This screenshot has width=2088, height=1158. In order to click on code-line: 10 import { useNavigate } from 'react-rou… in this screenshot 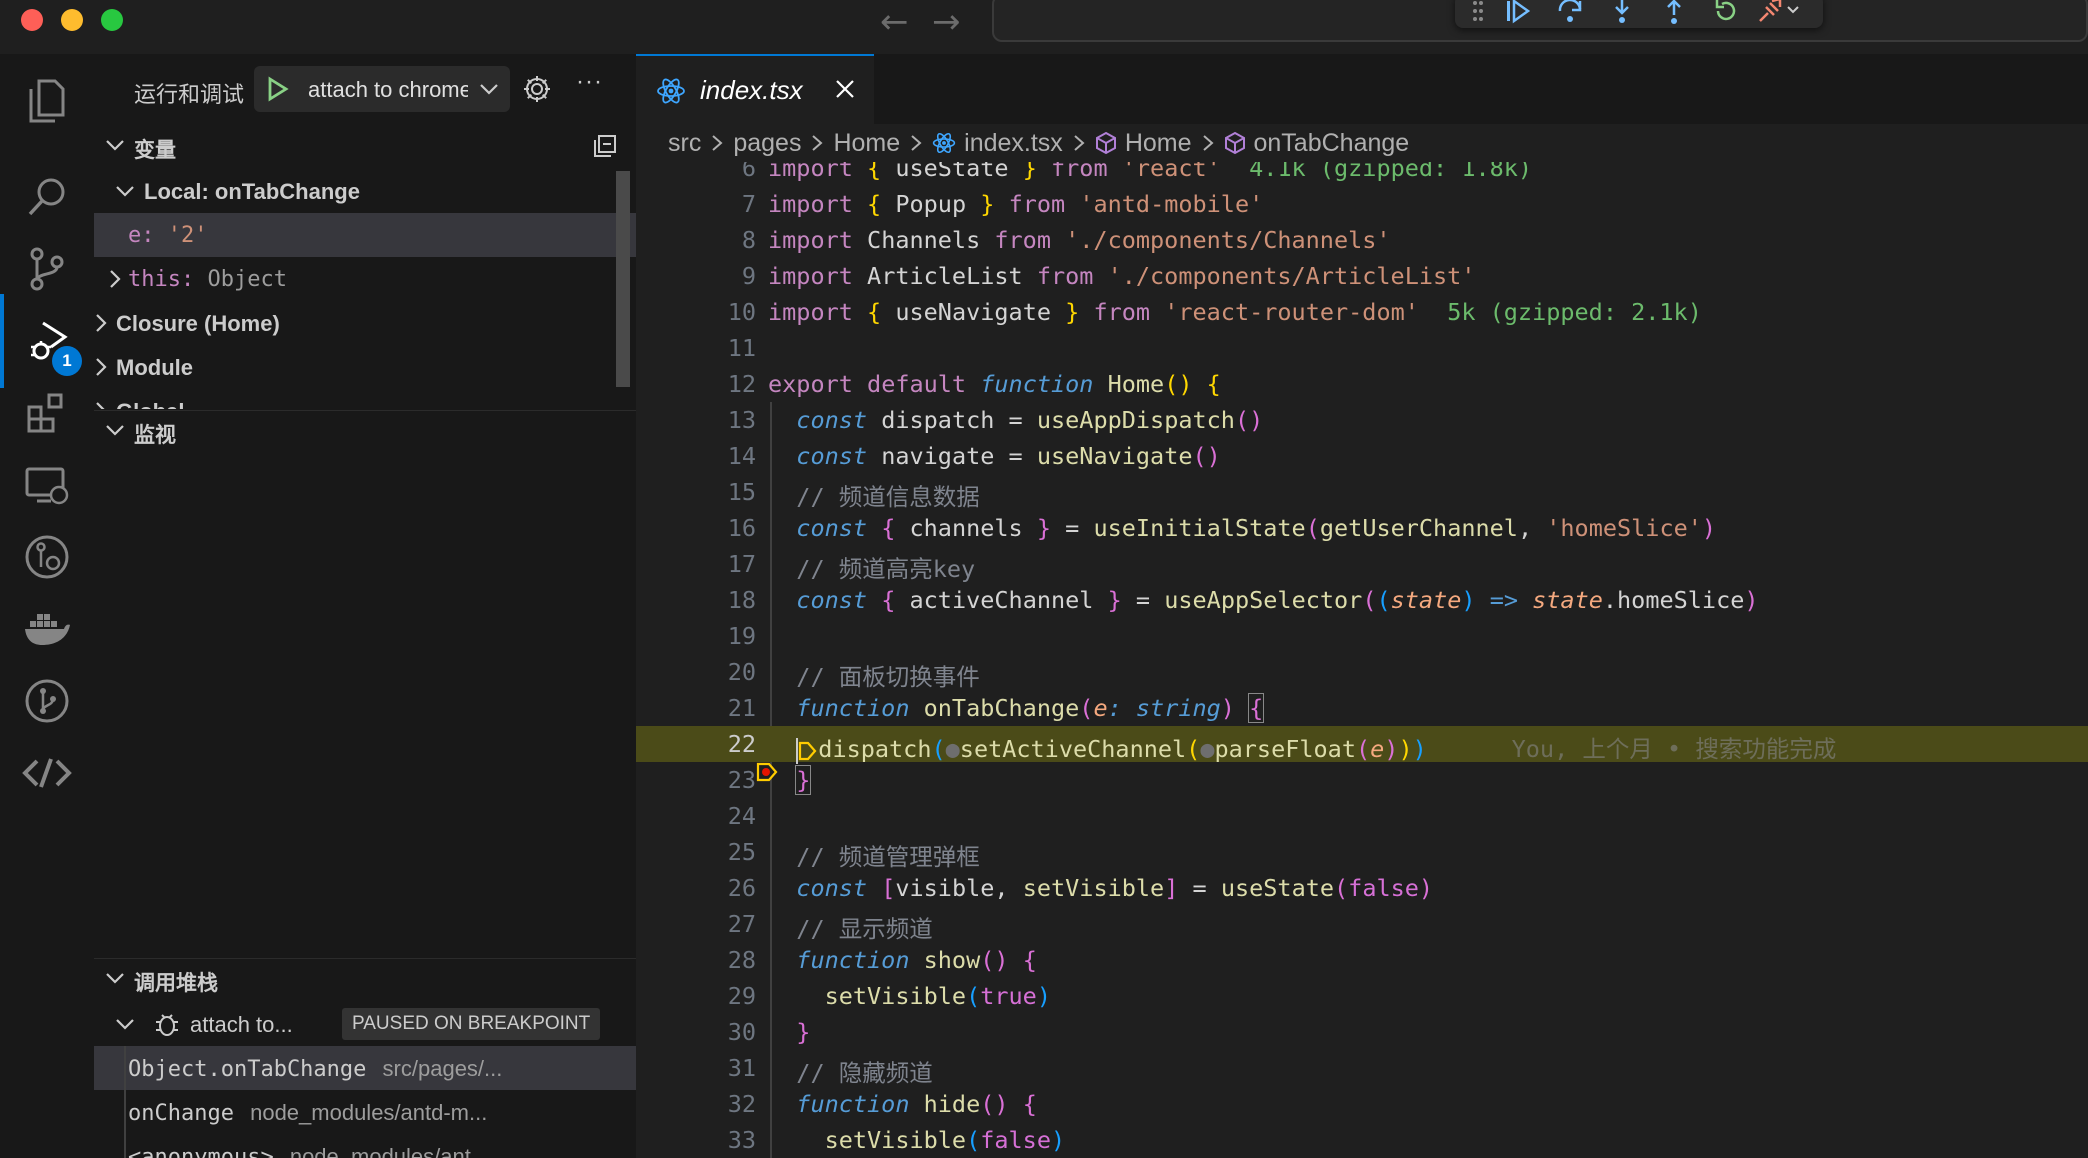, I will do `click(1362, 312)`.